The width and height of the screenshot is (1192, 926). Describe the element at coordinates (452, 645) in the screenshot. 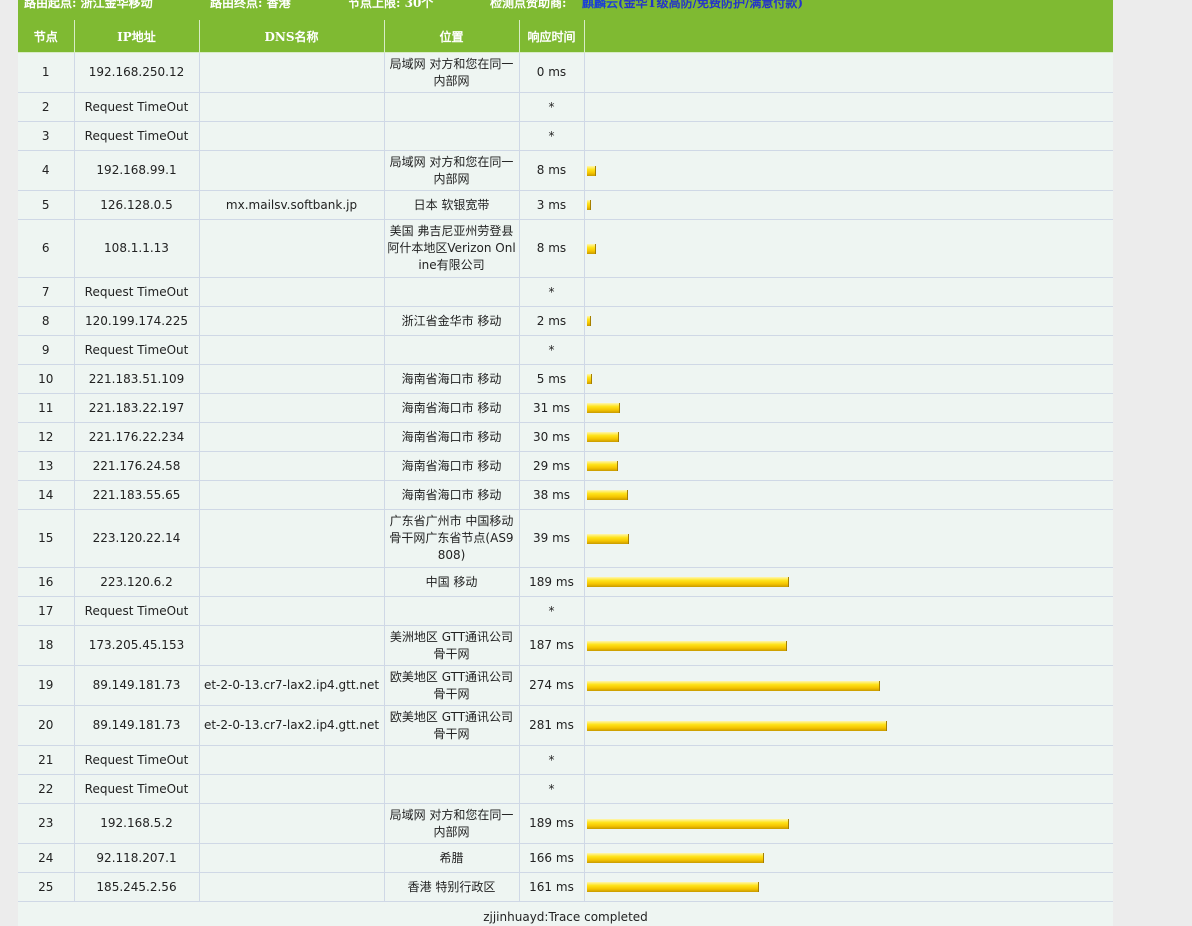

I see `location-cell: 美洲地区 GTT通讯公司骨干网` at that location.